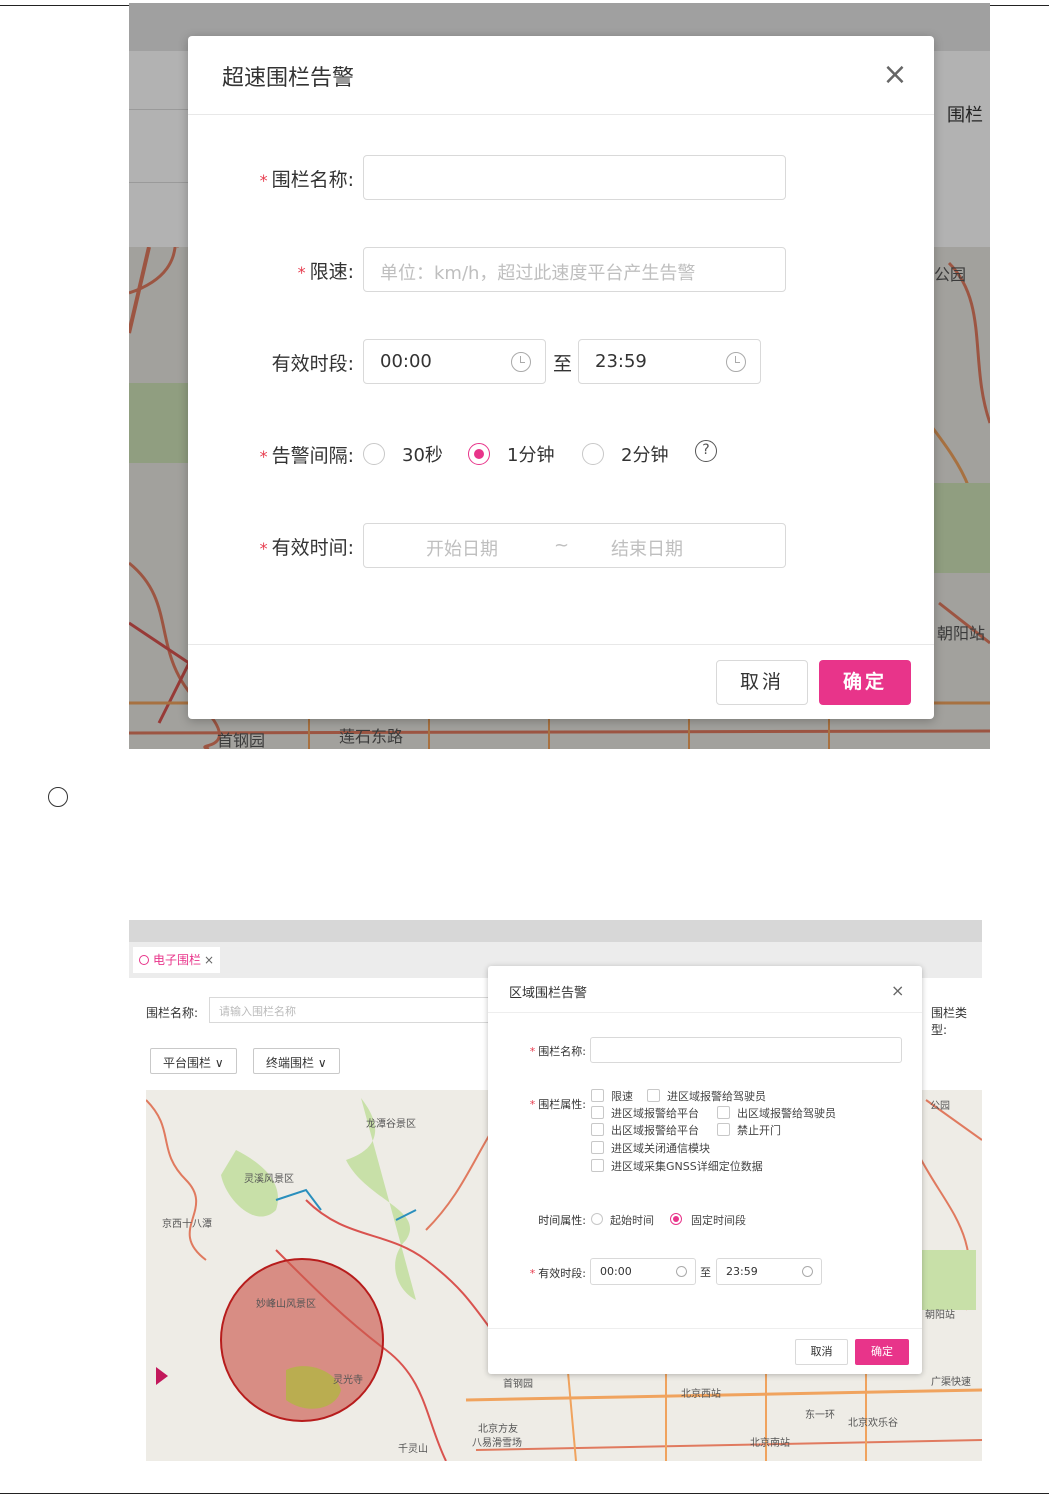 The width and height of the screenshot is (1049, 1497). Describe the element at coordinates (391, 1124) in the screenshot. I see `map-label: 龙潭谷景区` at that location.